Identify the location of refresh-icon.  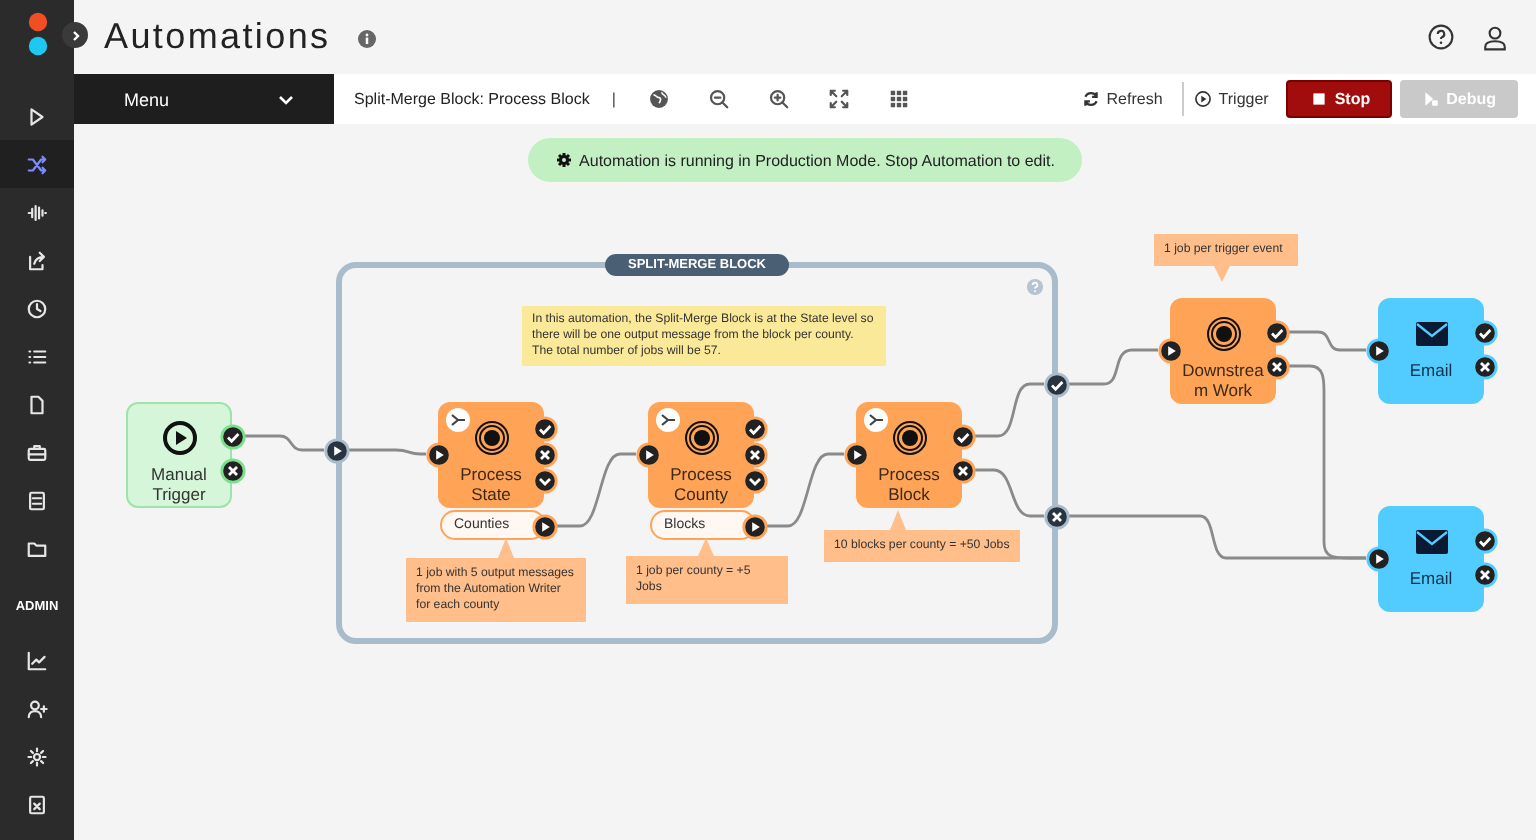
(1091, 99).